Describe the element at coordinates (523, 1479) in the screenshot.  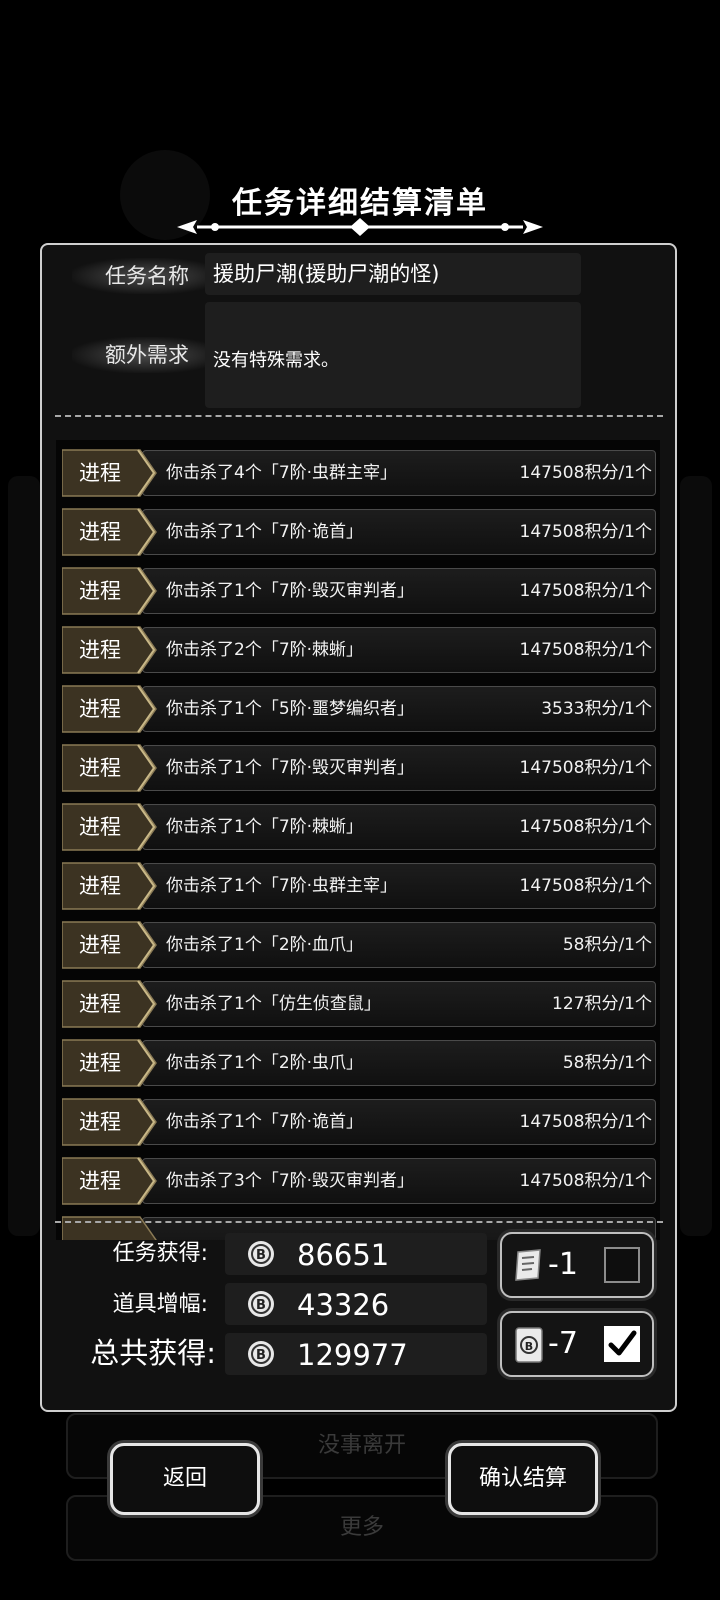
I see `confirm-settlement-button: 确认结算` at that location.